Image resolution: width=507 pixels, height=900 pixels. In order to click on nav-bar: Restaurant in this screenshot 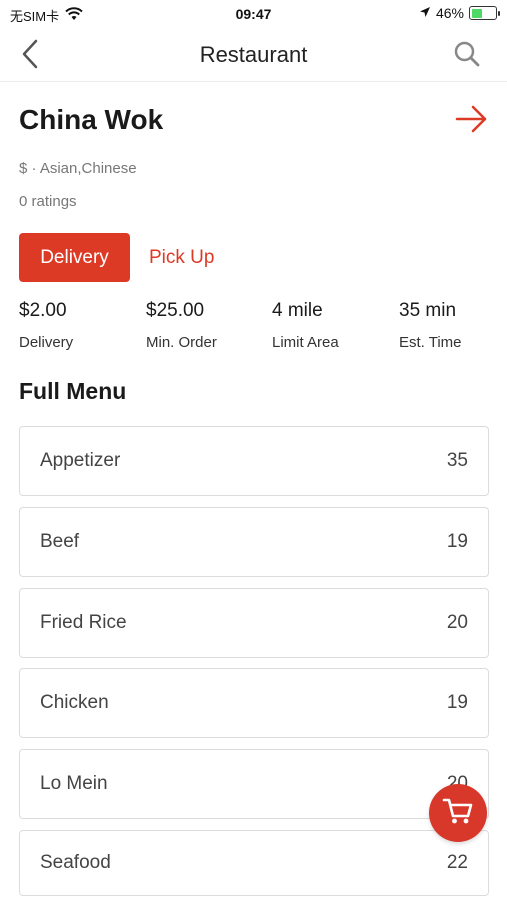, I will do `click(253, 56)`.